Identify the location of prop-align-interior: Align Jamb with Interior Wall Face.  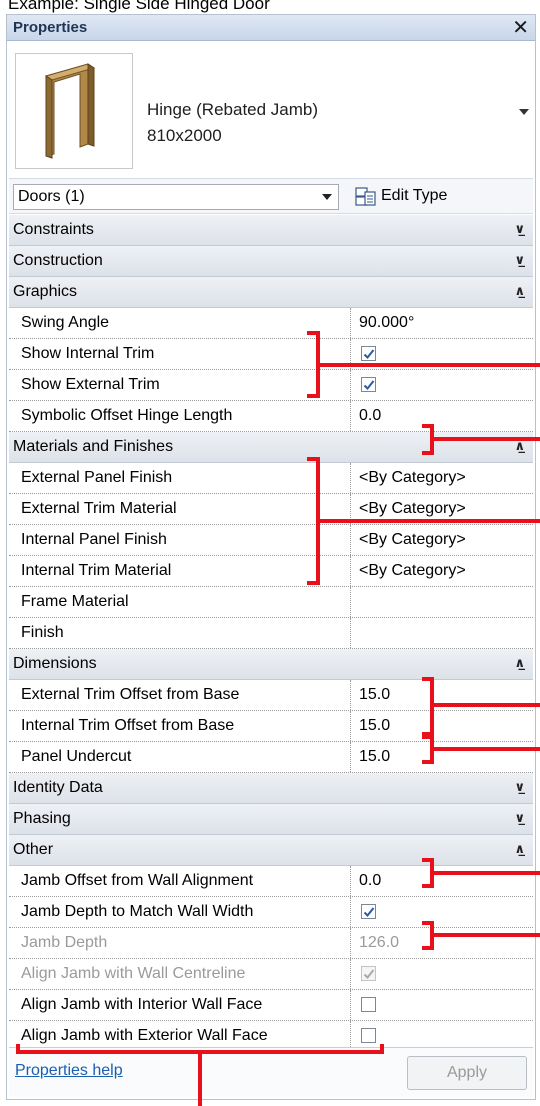
(271, 1005).